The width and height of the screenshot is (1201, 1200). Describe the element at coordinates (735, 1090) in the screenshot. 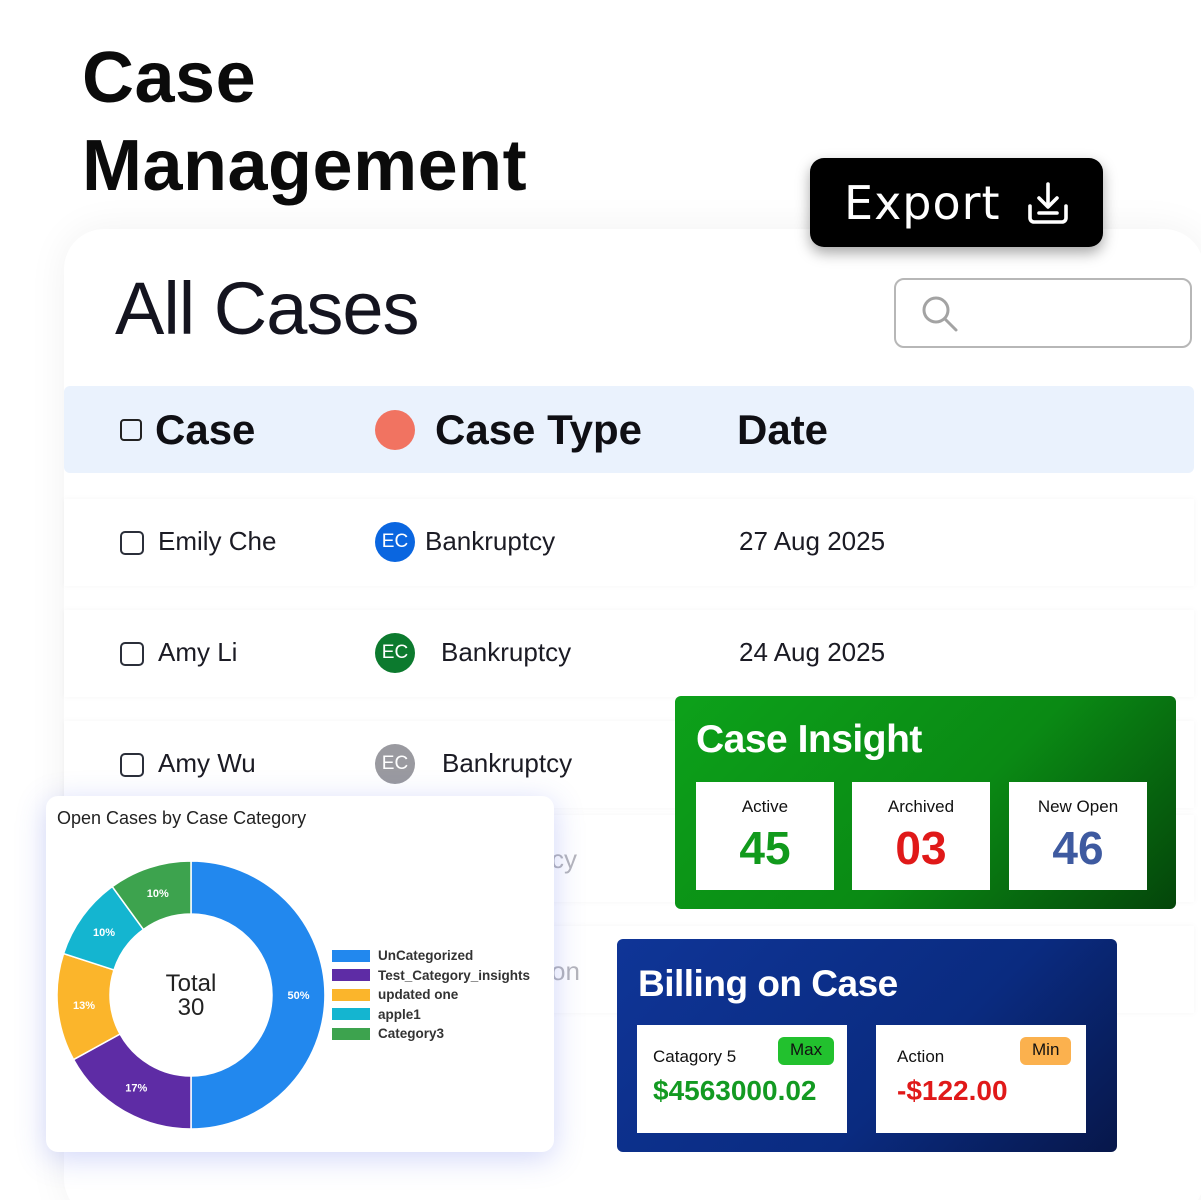

I see `billing-value: $4563000.02` at that location.